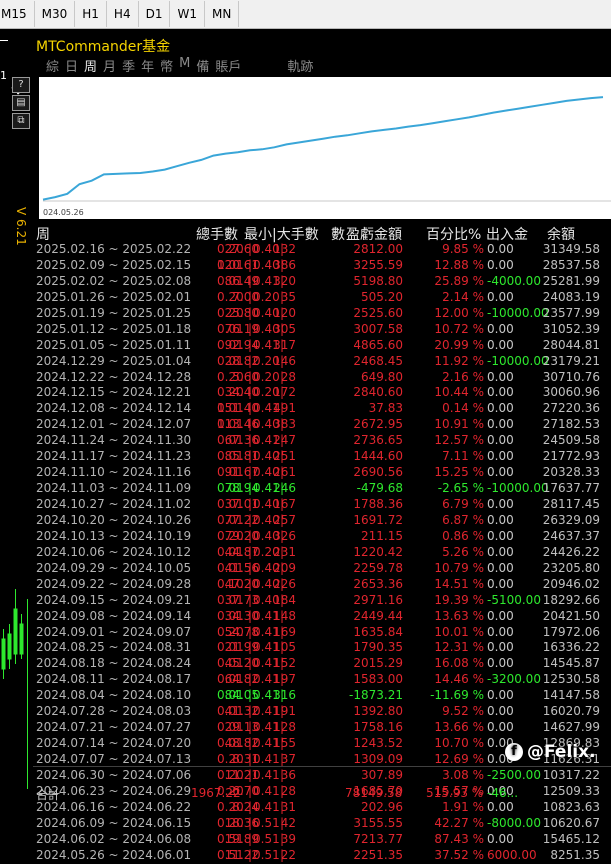  What do you see at coordinates (512, 854) in the screenshot?
I see `flow-cell: 6000.00` at bounding box center [512, 854].